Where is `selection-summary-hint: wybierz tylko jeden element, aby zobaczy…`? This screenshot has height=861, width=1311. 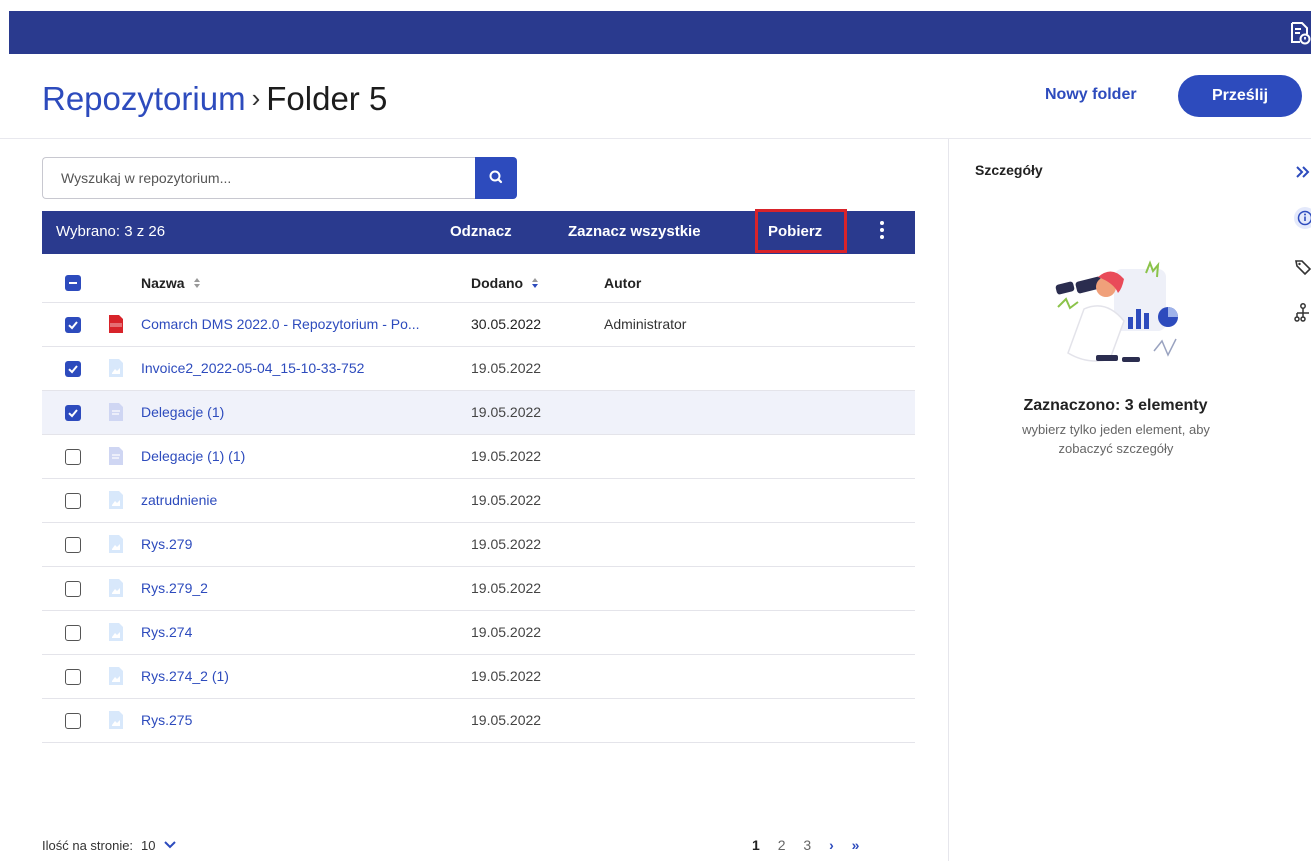 selection-summary-hint: wybierz tylko jeden element, aby zobaczy… is located at coordinates (1116, 439).